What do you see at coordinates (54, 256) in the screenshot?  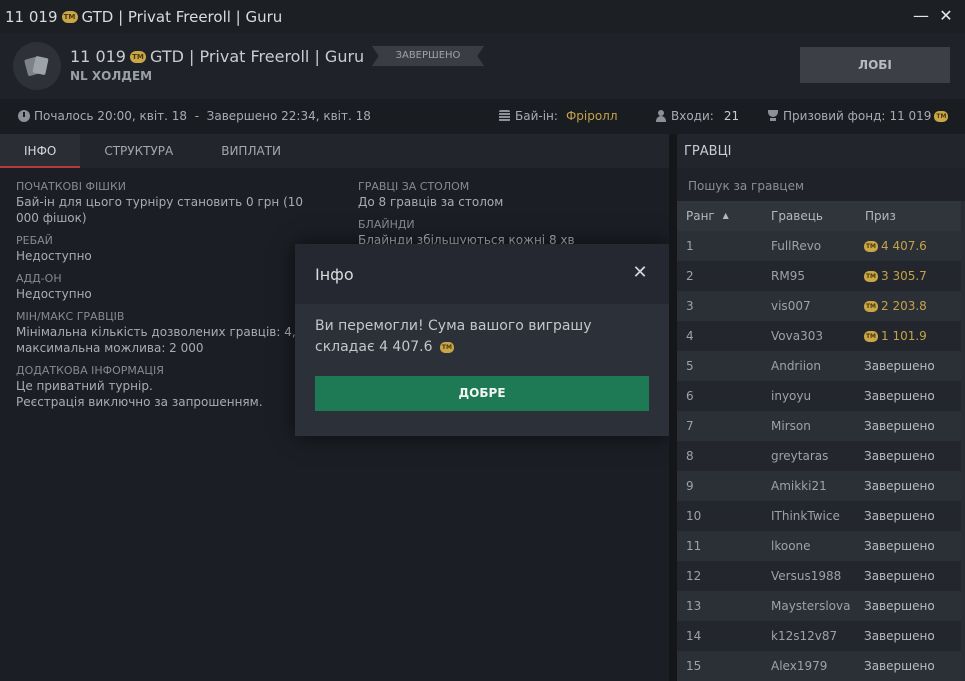 I see `section-value: Недоступно` at bounding box center [54, 256].